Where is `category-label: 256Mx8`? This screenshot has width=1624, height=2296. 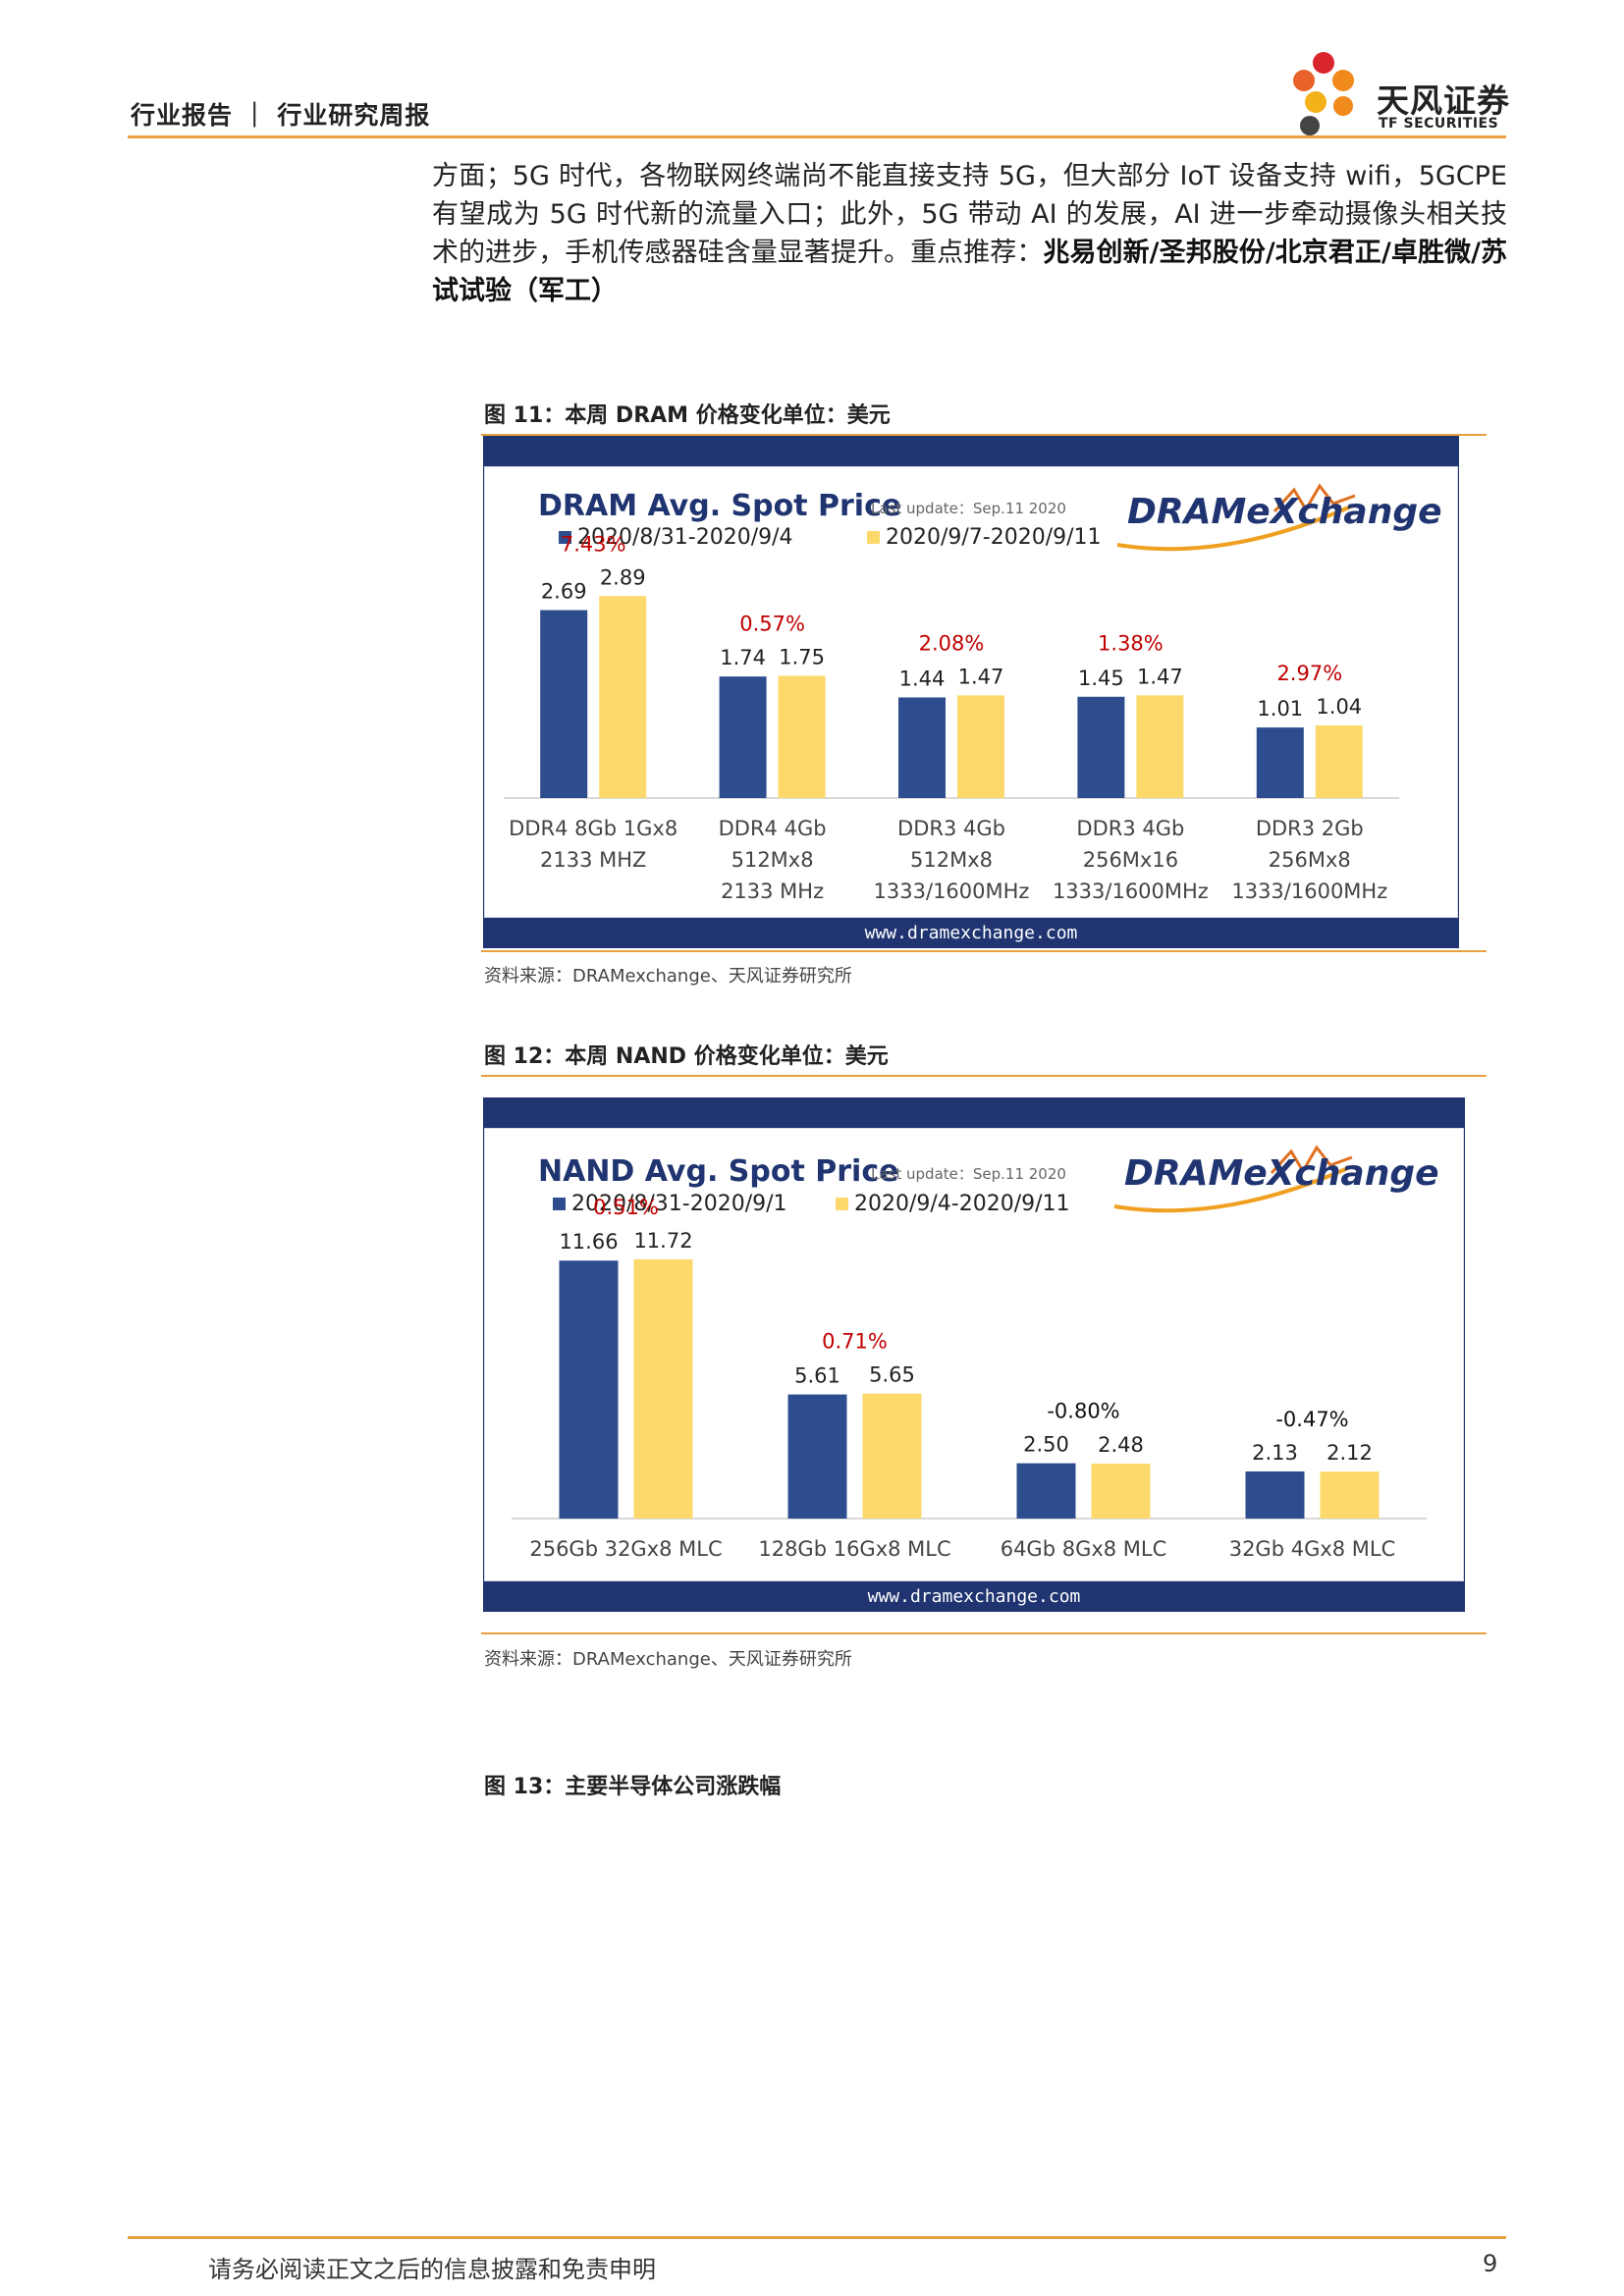 category-label: 256Mx8 is located at coordinates (1310, 860).